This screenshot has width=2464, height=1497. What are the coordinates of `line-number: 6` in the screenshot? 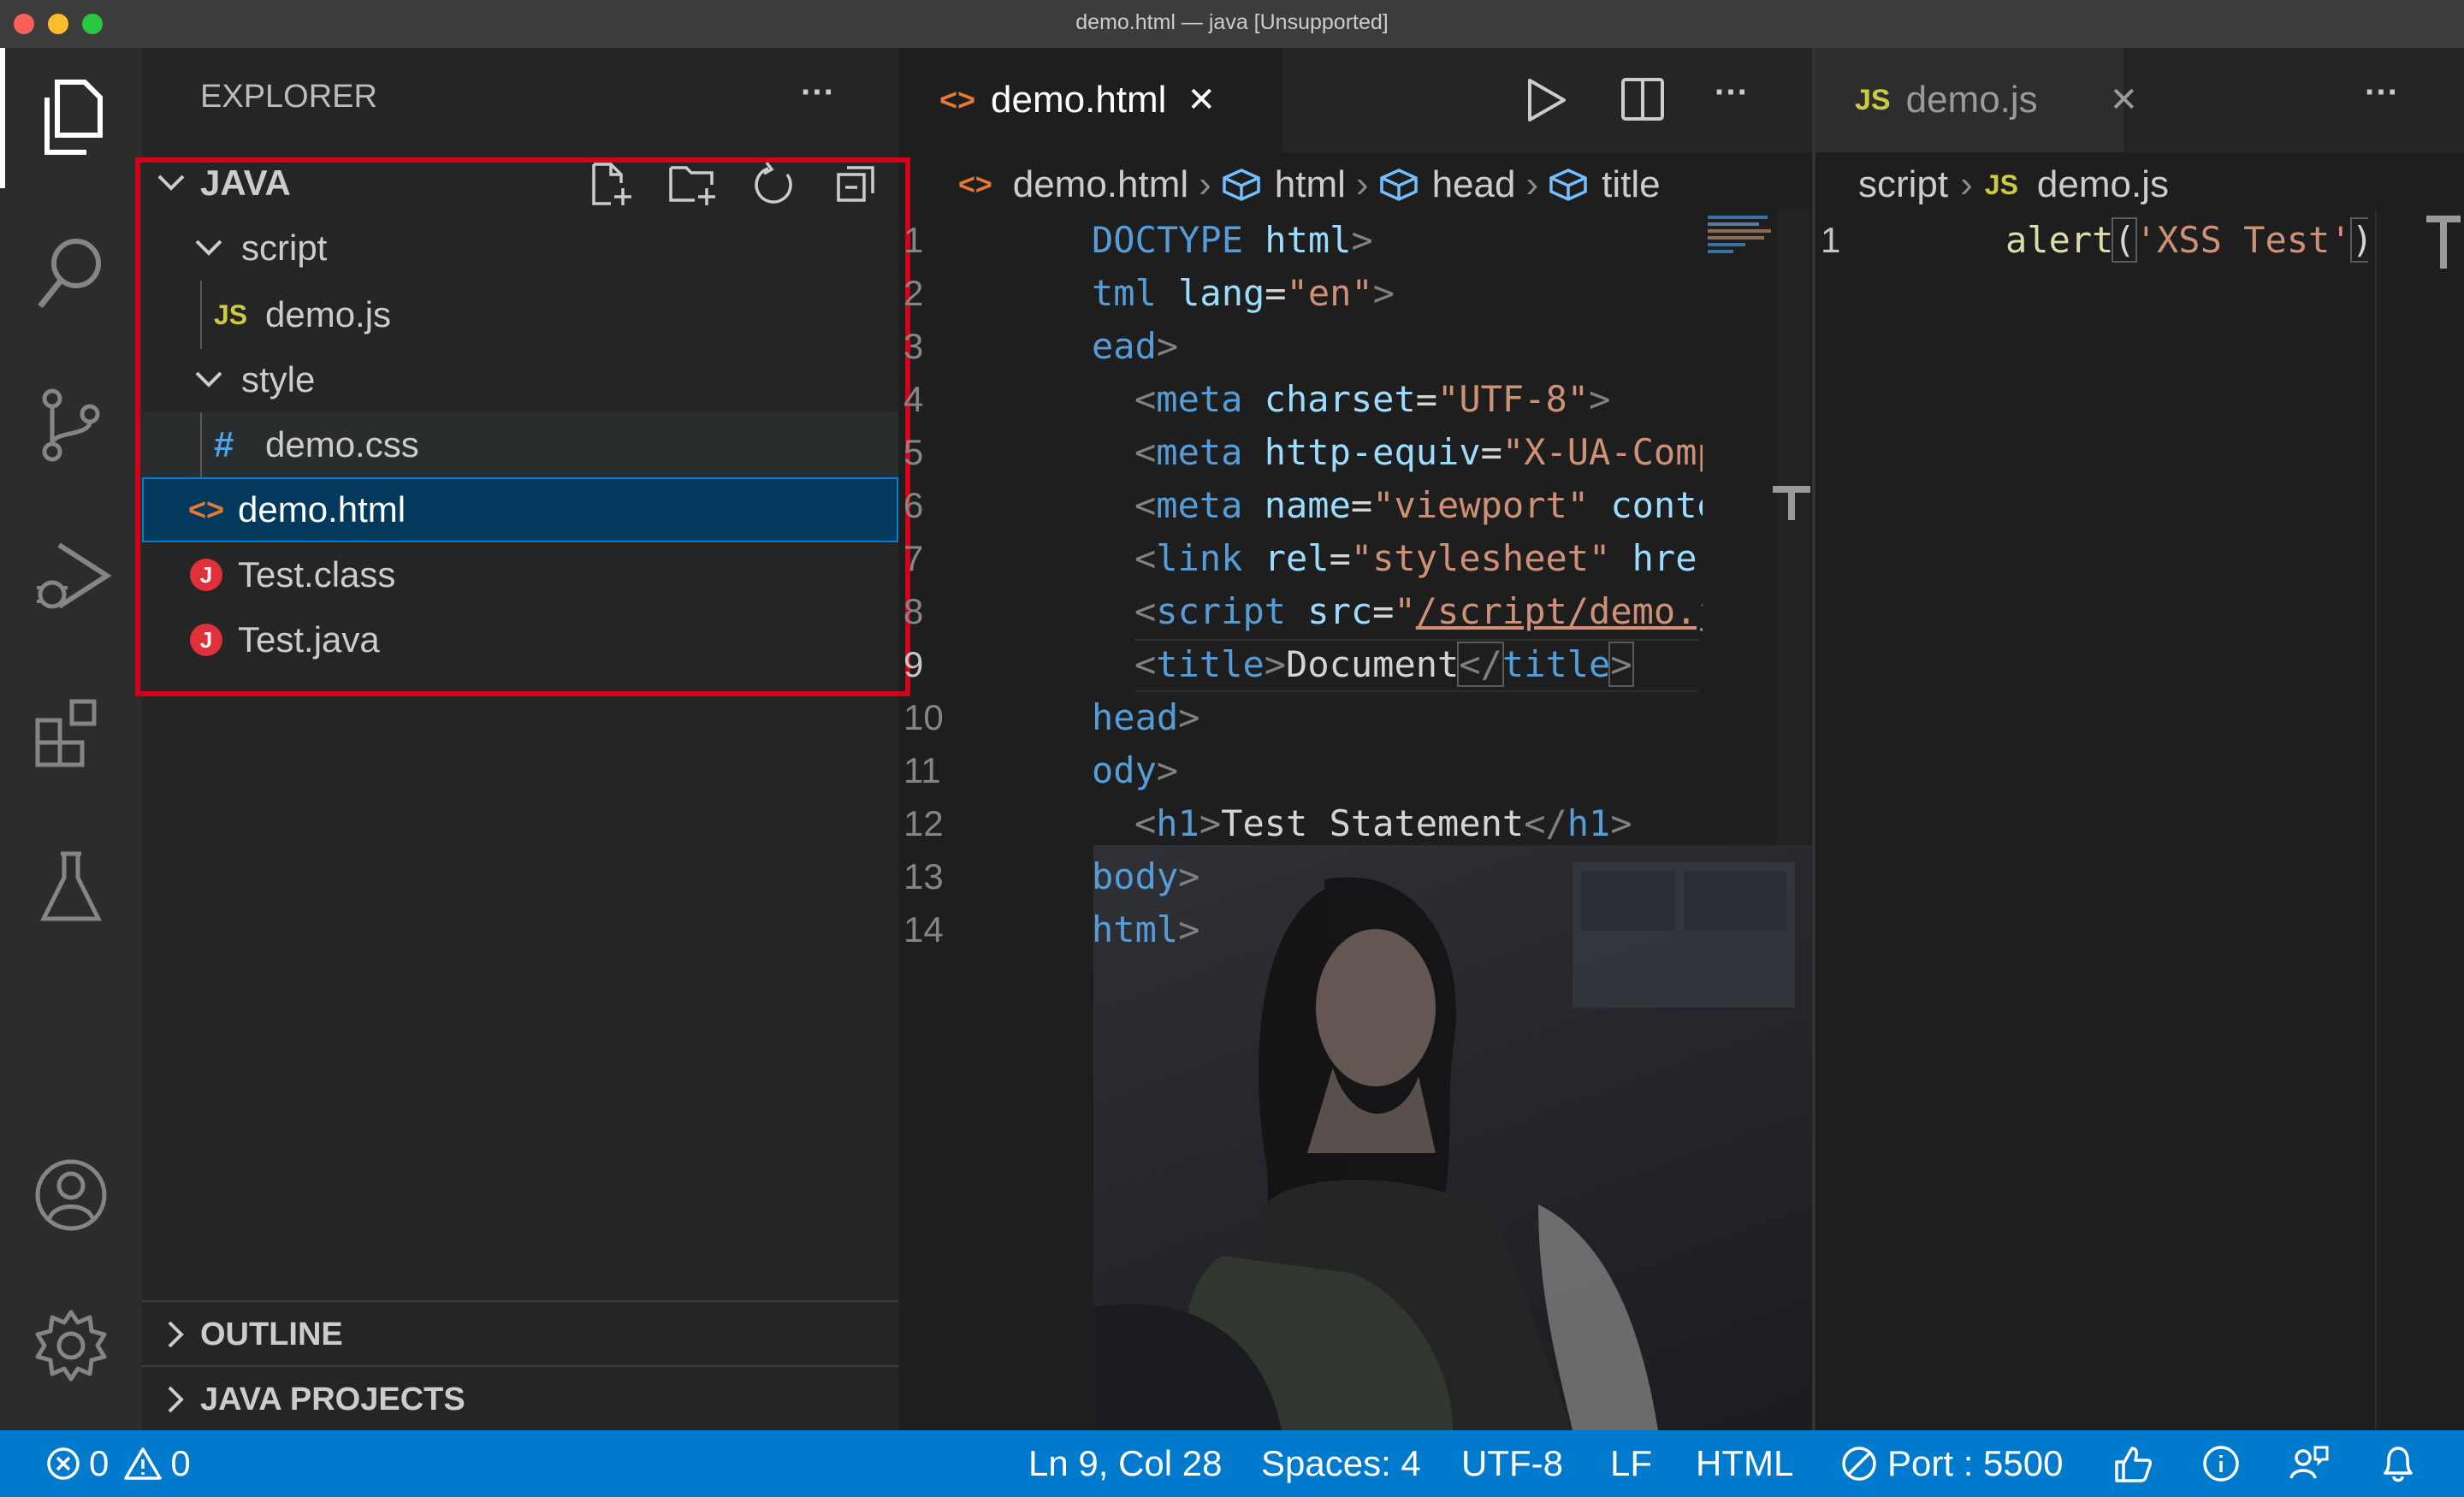 It's located at (913, 505).